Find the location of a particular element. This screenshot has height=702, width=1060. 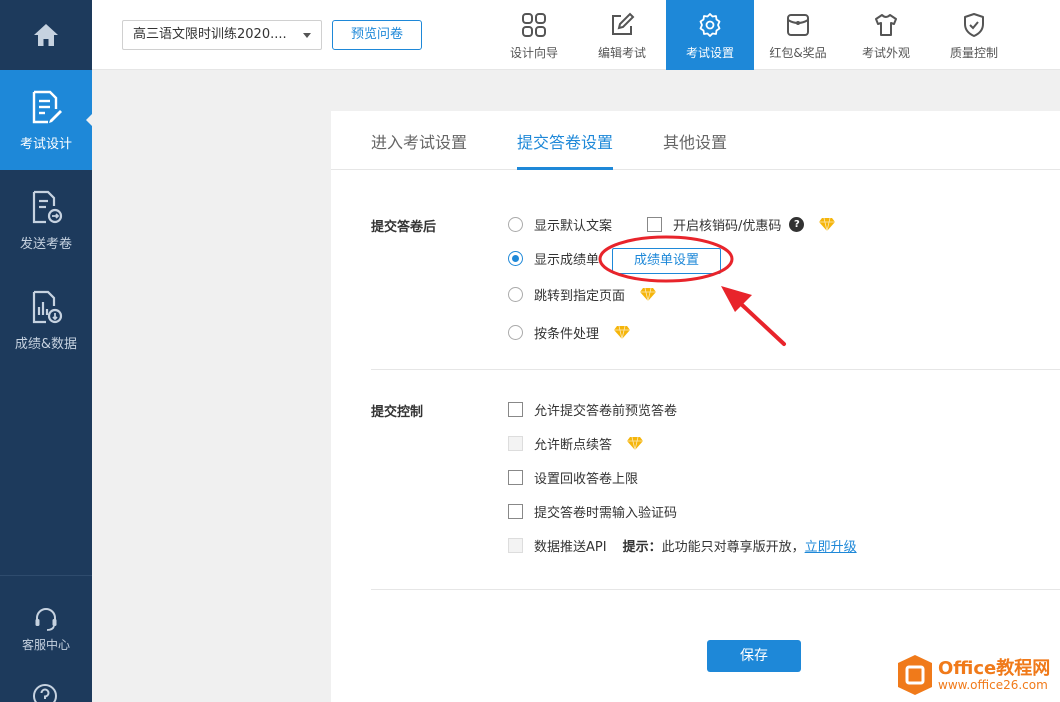

tab-design-wizard: 设计向导 is located at coordinates (534, 35).